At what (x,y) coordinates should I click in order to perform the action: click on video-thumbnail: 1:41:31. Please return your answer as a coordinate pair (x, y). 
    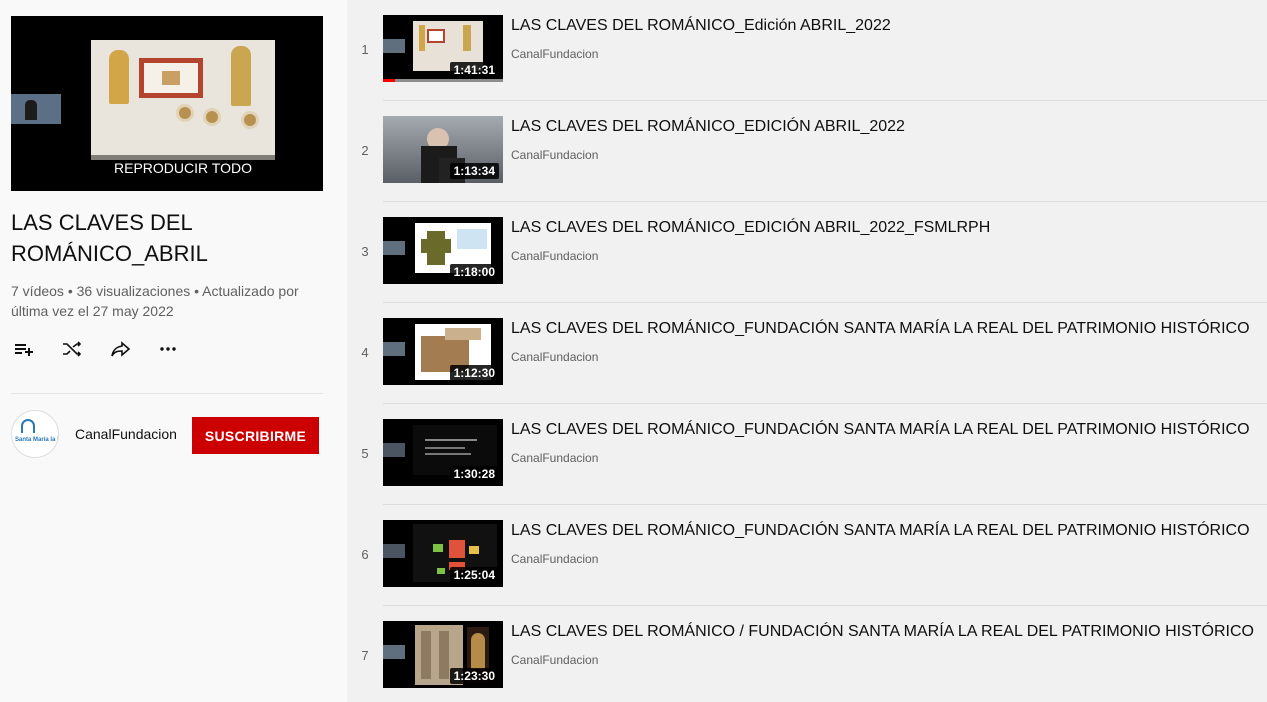
    Looking at the image, I should click on (443, 48).